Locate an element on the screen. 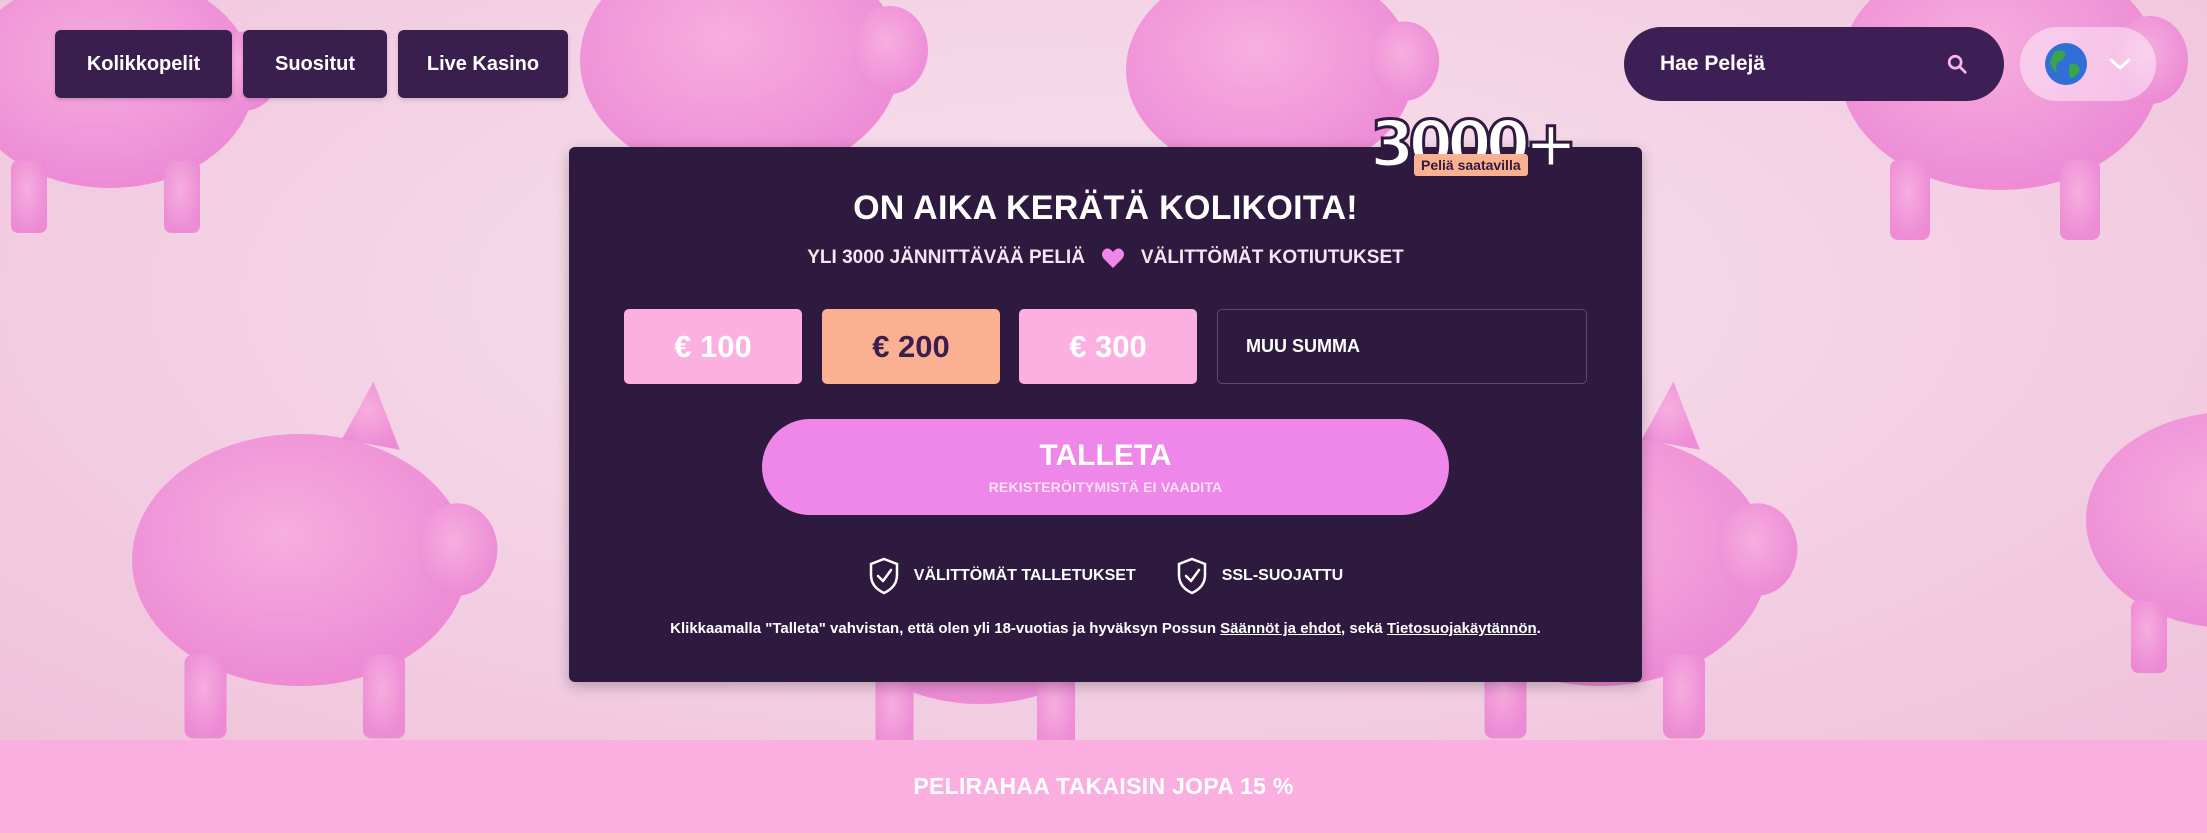 The height and width of the screenshot is (833, 2207). promo-bar: PELIRAHAA TAKAISIN JOPA 15 % is located at coordinates (1103, 786).